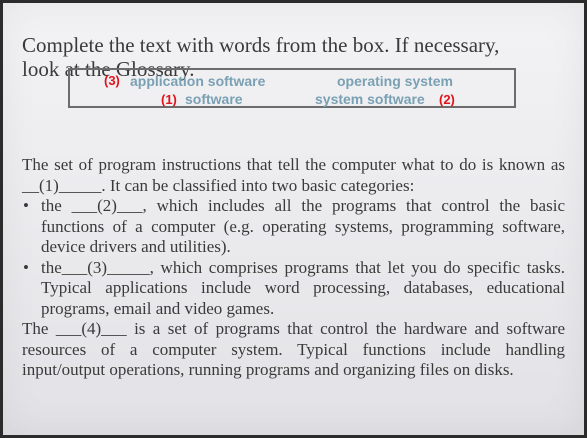 Image resolution: width=587 pixels, height=438 pixels. I want to click on word-system-software: system software, so click(370, 99).